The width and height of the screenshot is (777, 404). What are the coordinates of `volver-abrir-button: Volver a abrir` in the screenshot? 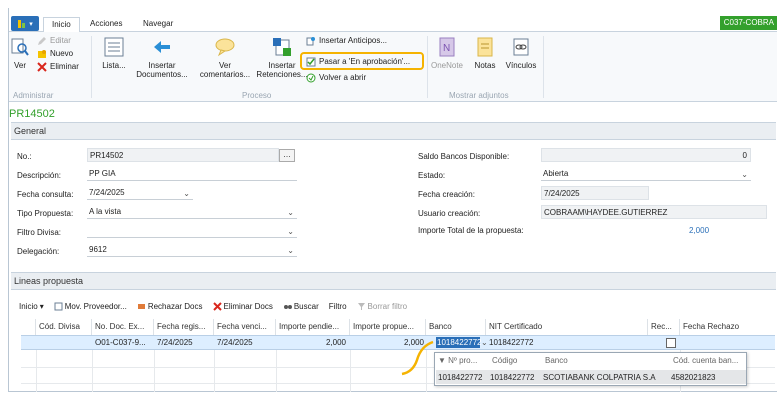 It's located at (336, 78).